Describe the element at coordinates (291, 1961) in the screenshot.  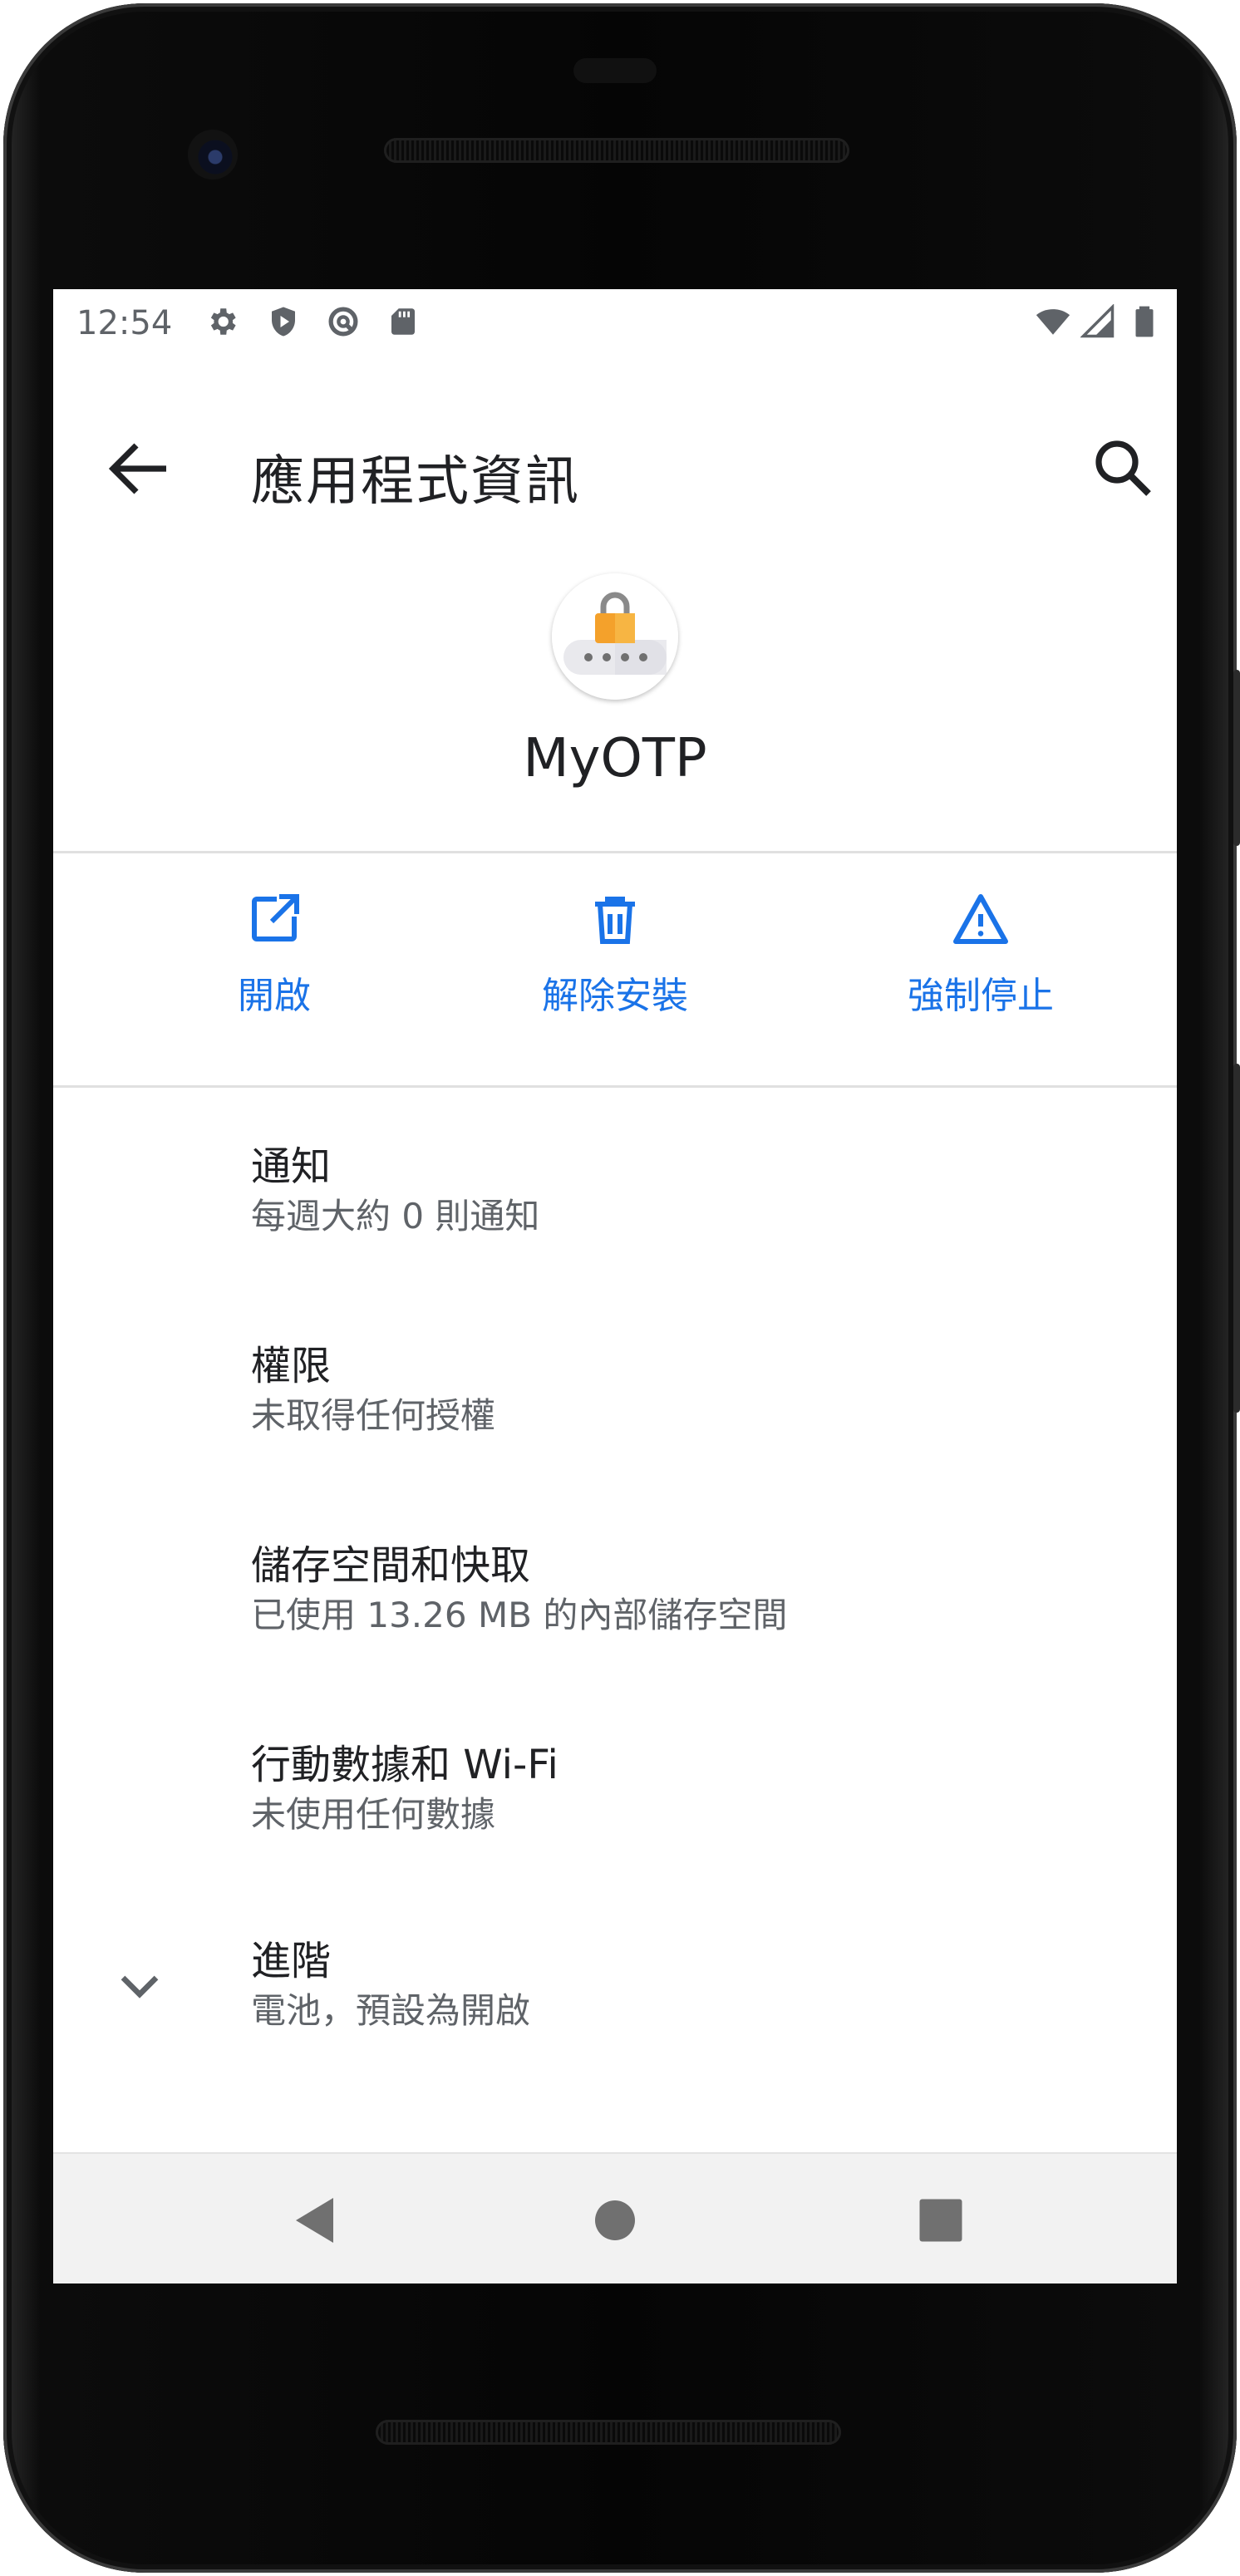
I see `item-title: 進階` at that location.